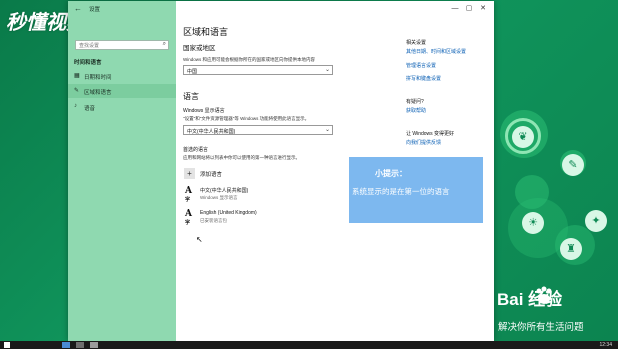 This screenshot has height=349, width=618. Describe the element at coordinates (430, 134) in the screenshot. I see `feedback-heading: 让 Windows 变得更好` at that location.